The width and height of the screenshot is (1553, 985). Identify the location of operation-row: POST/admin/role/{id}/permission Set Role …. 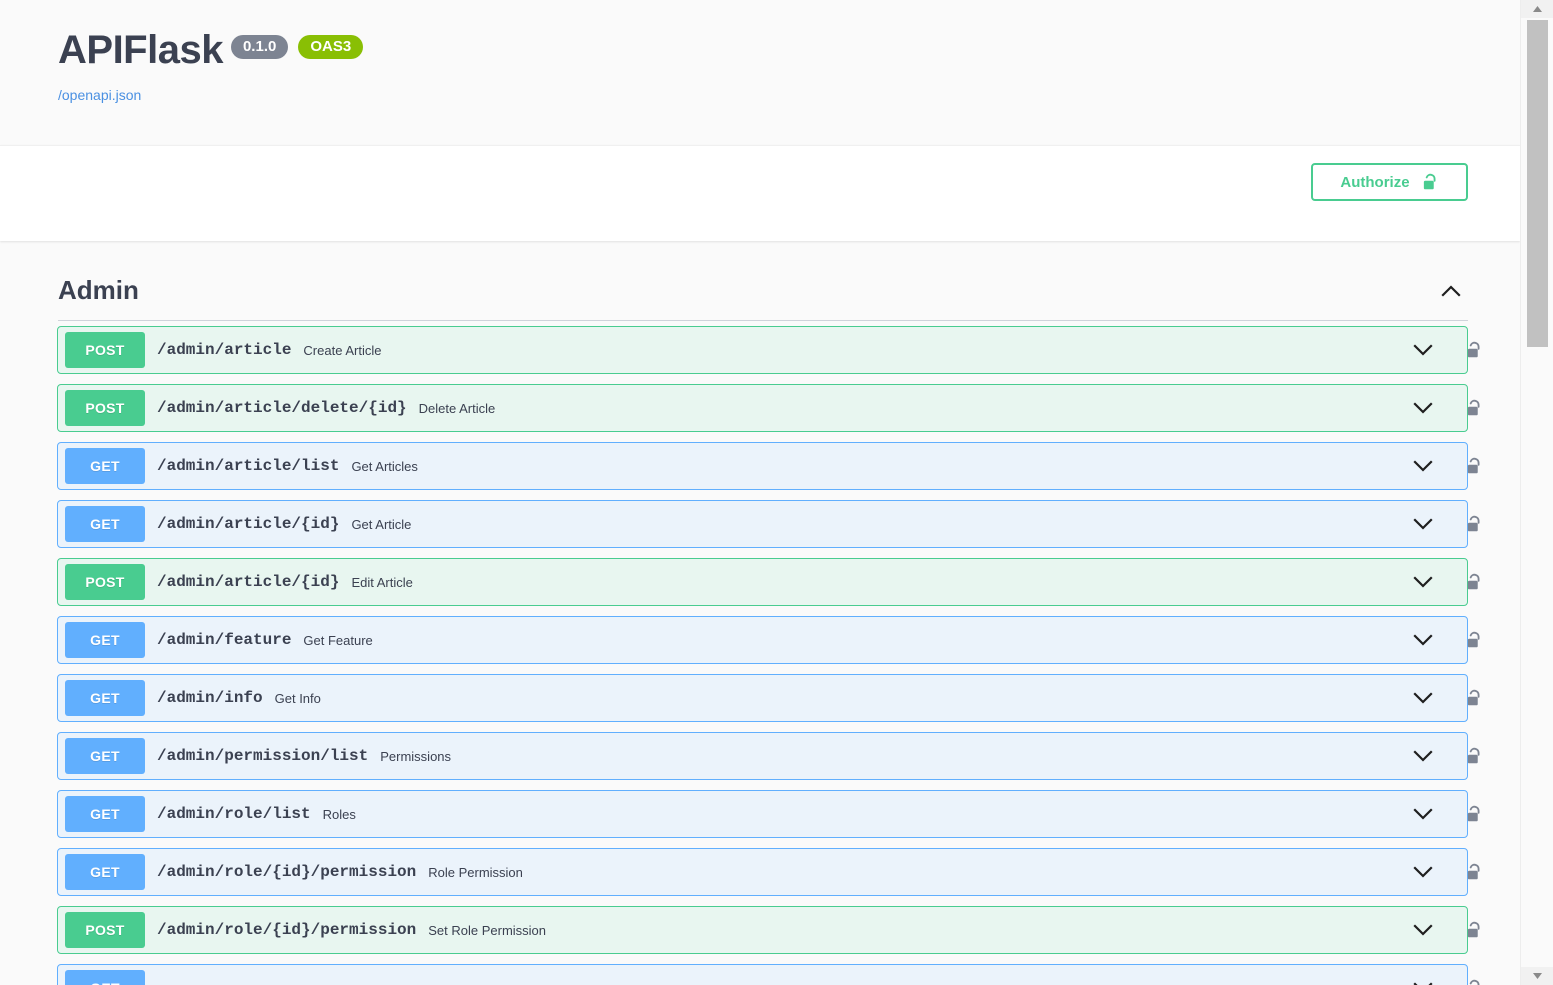
(768, 930).